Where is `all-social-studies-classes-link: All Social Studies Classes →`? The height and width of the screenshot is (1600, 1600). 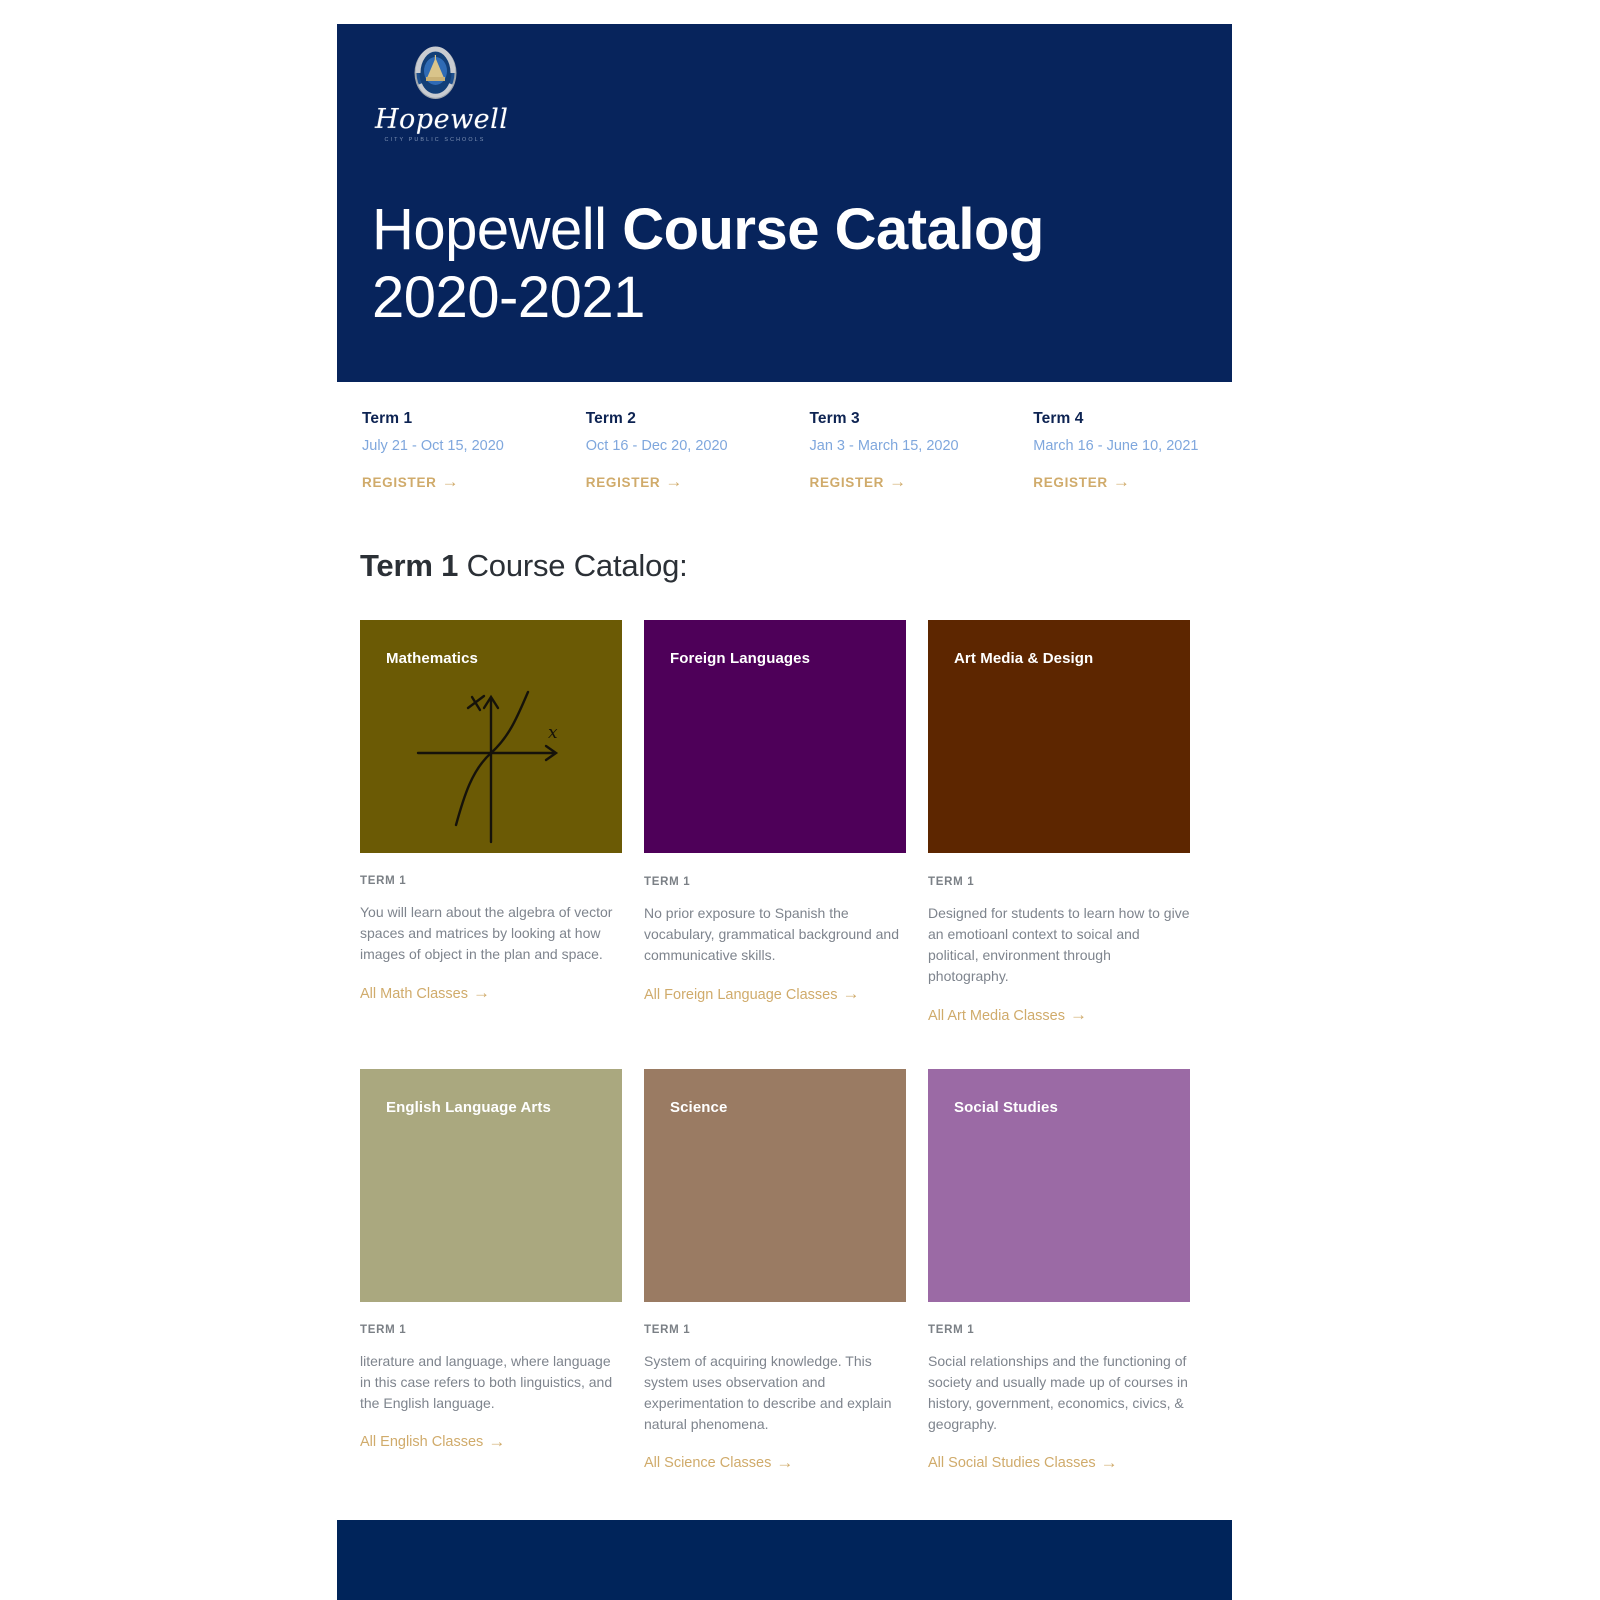 all-social-studies-classes-link: All Social Studies Classes → is located at coordinates (1023, 1462).